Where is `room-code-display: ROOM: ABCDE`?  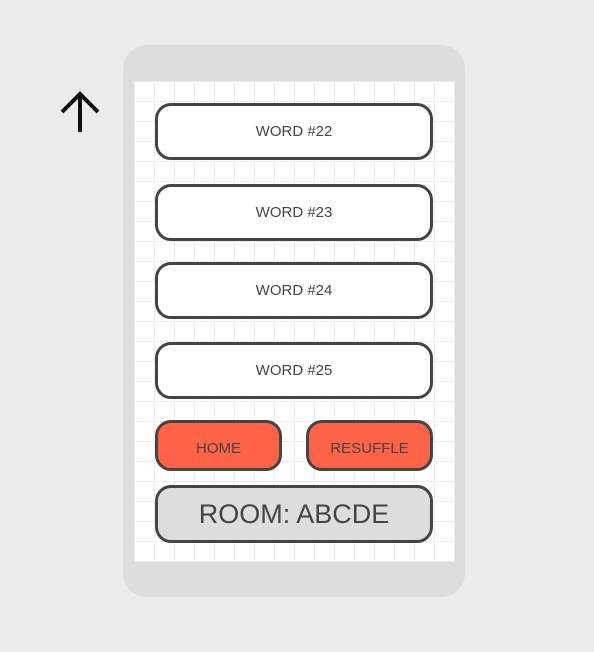
room-code-display: ROOM: ABCDE is located at coordinates (294, 514).